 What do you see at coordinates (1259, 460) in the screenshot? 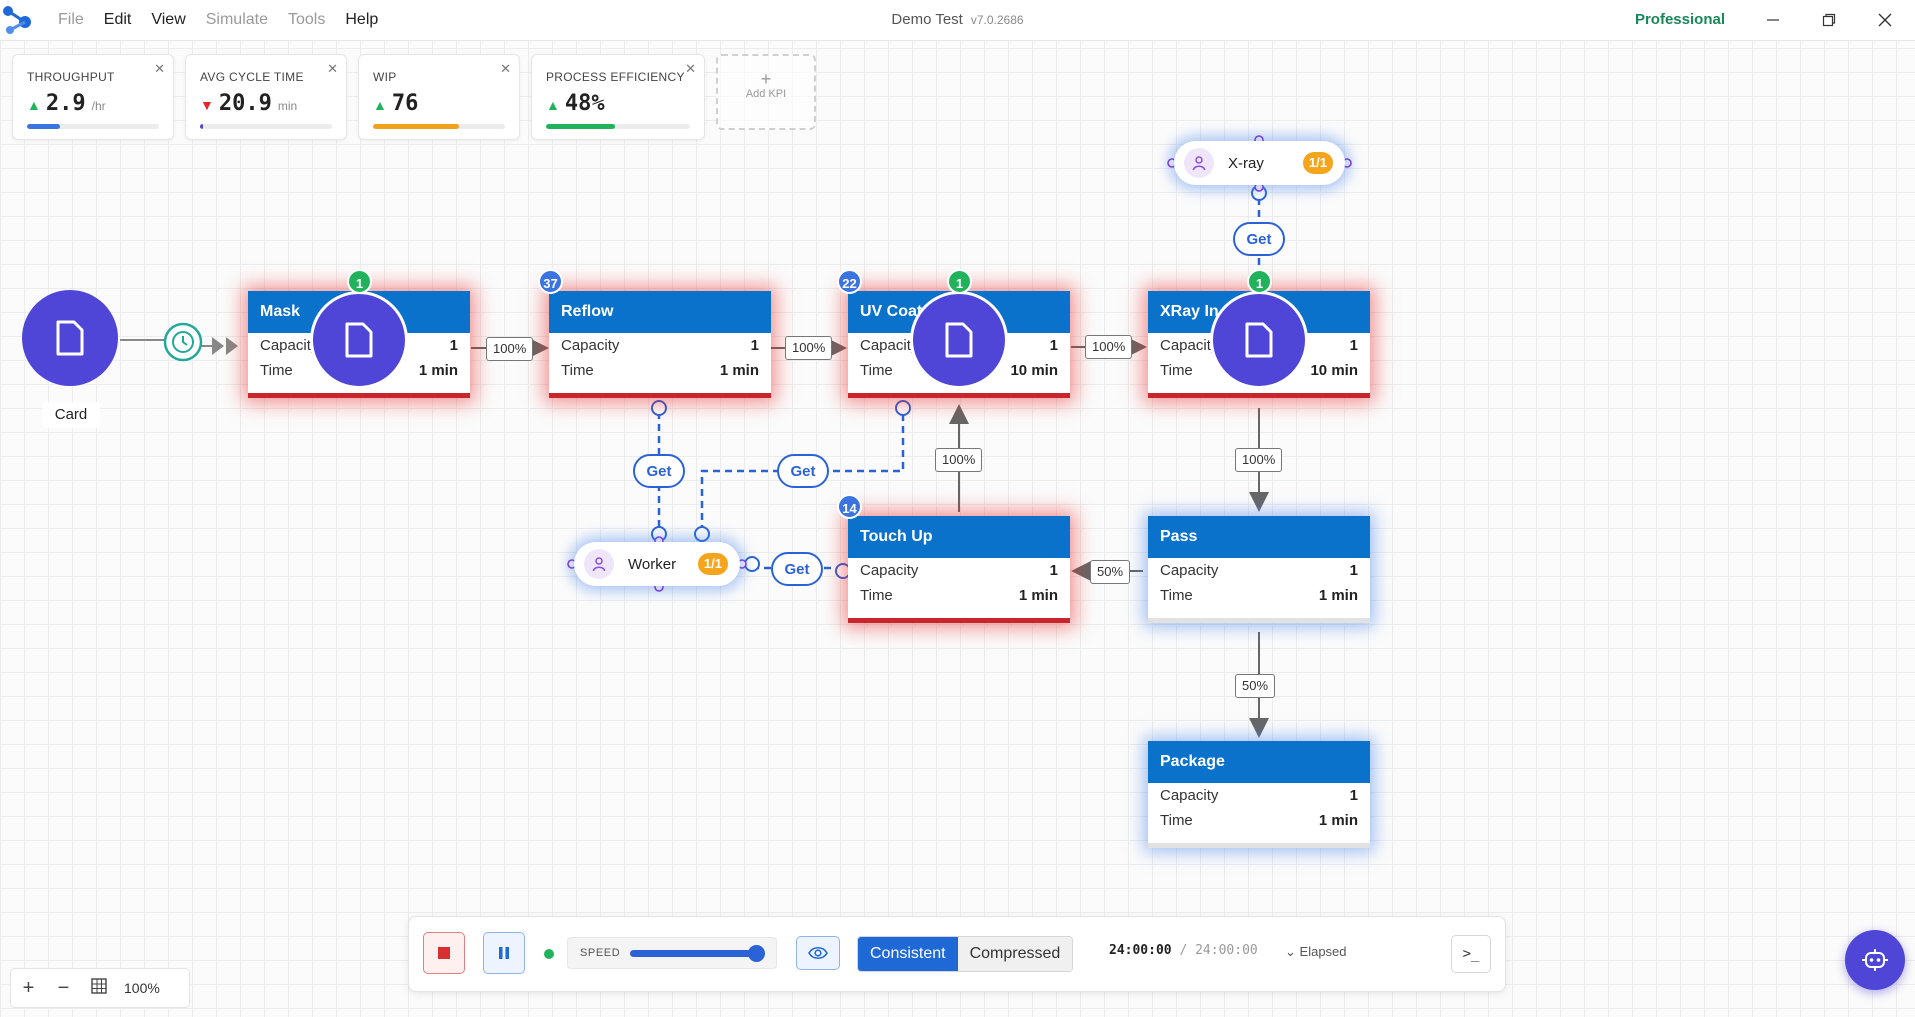
I see `route-percent-xray-pass: 100%` at bounding box center [1259, 460].